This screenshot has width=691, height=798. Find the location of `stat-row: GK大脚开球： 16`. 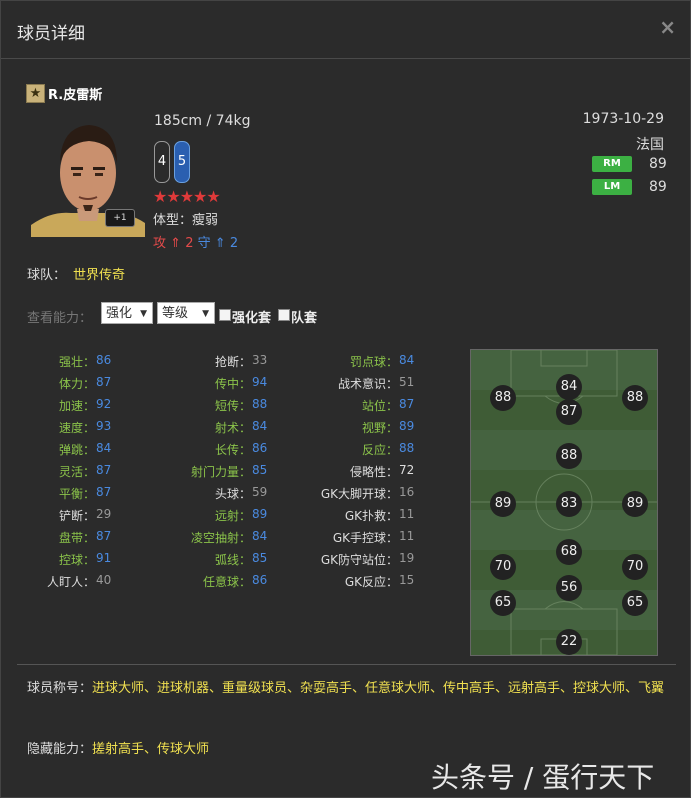

stat-row: GK大脚开球： 16 is located at coordinates (367, 493).